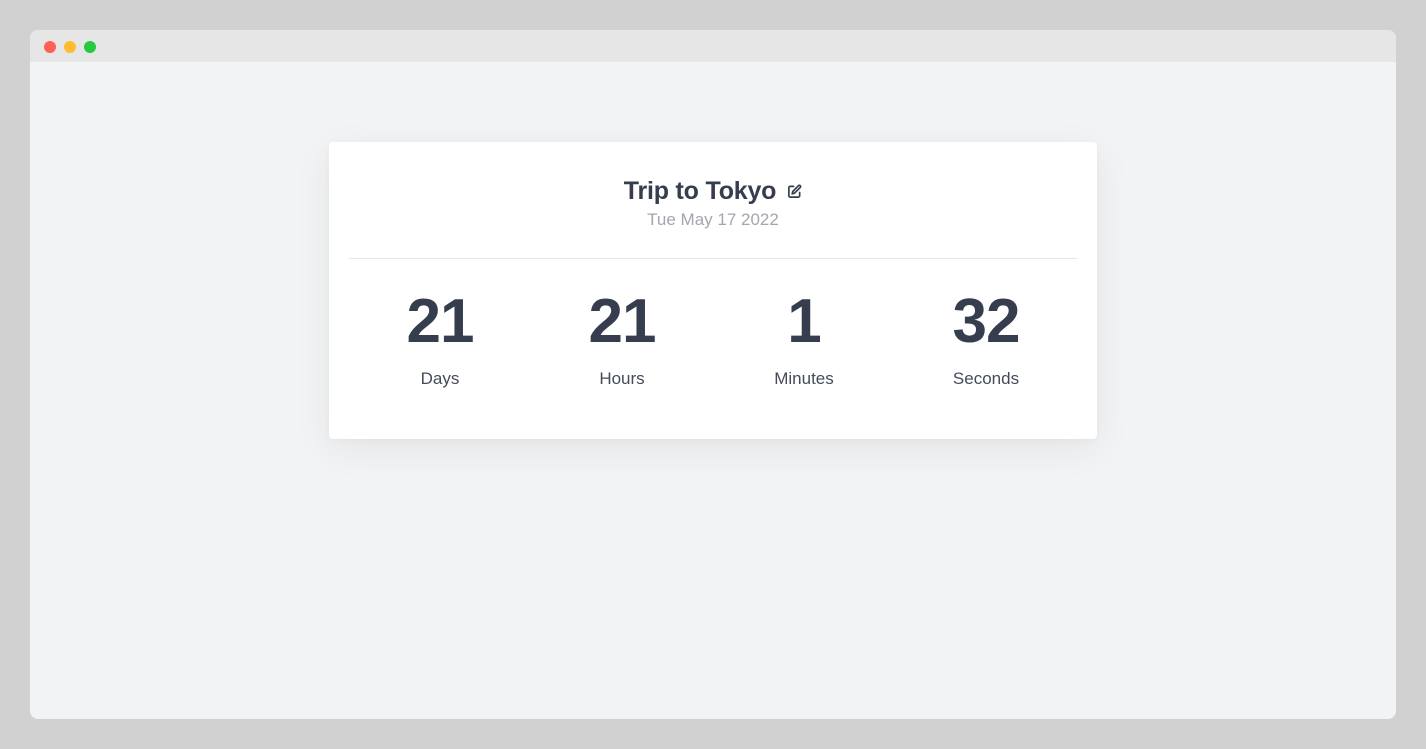  I want to click on countdown-unit-days: 21 Days, so click(440, 338).